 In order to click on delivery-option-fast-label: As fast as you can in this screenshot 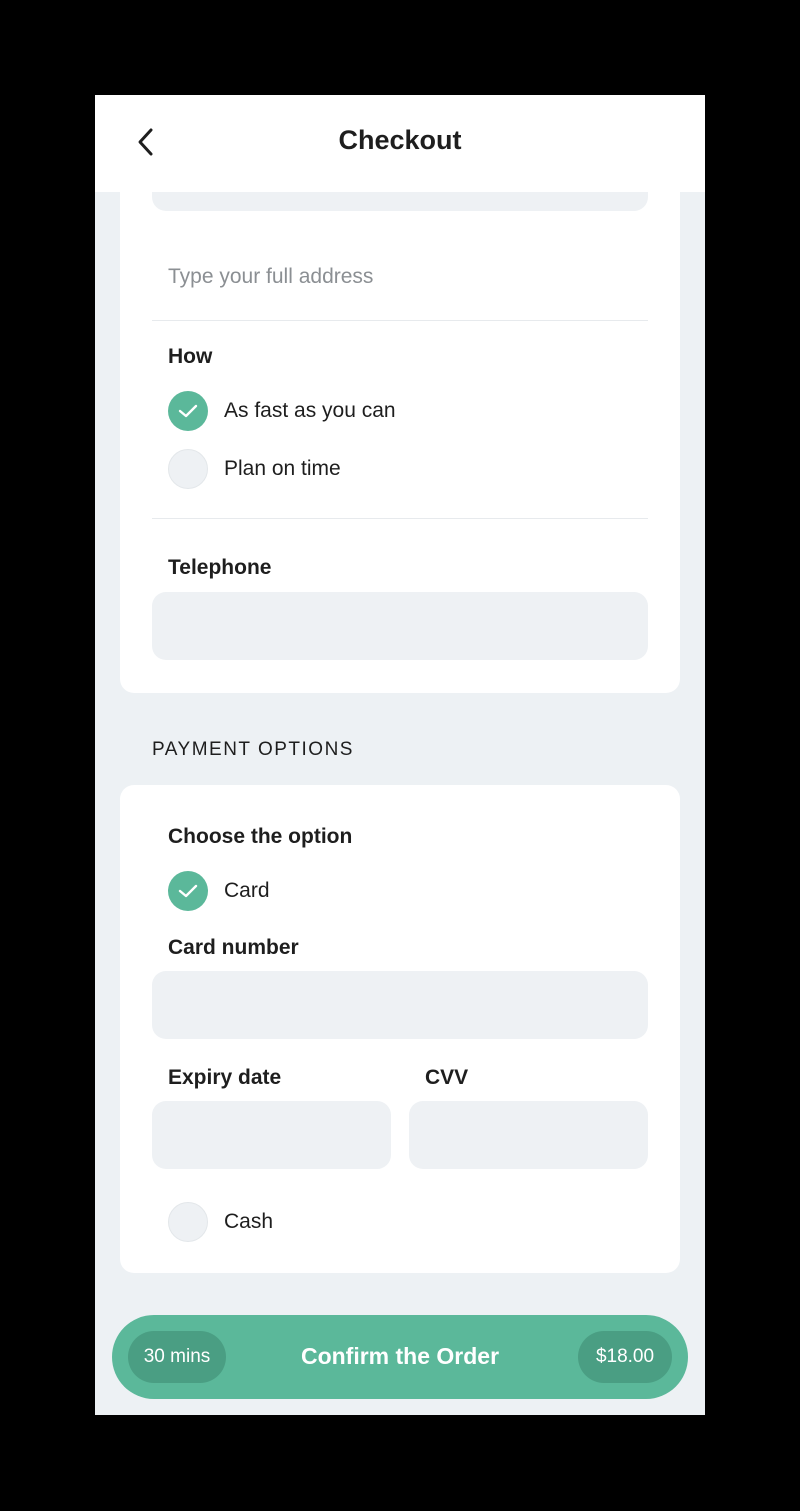, I will do `click(310, 410)`.